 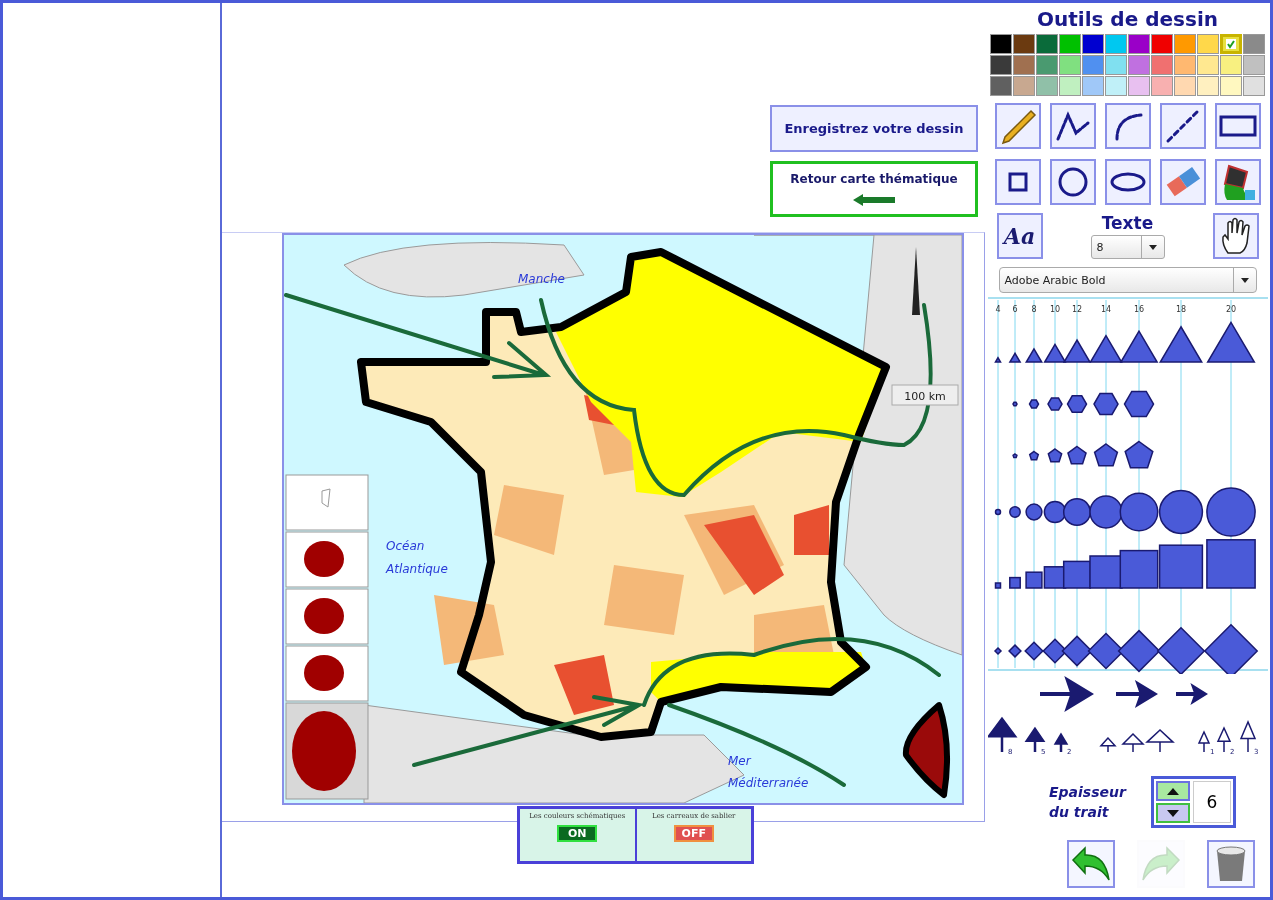 What do you see at coordinates (1235, 236) in the screenshot?
I see `hand-tool-button` at bounding box center [1235, 236].